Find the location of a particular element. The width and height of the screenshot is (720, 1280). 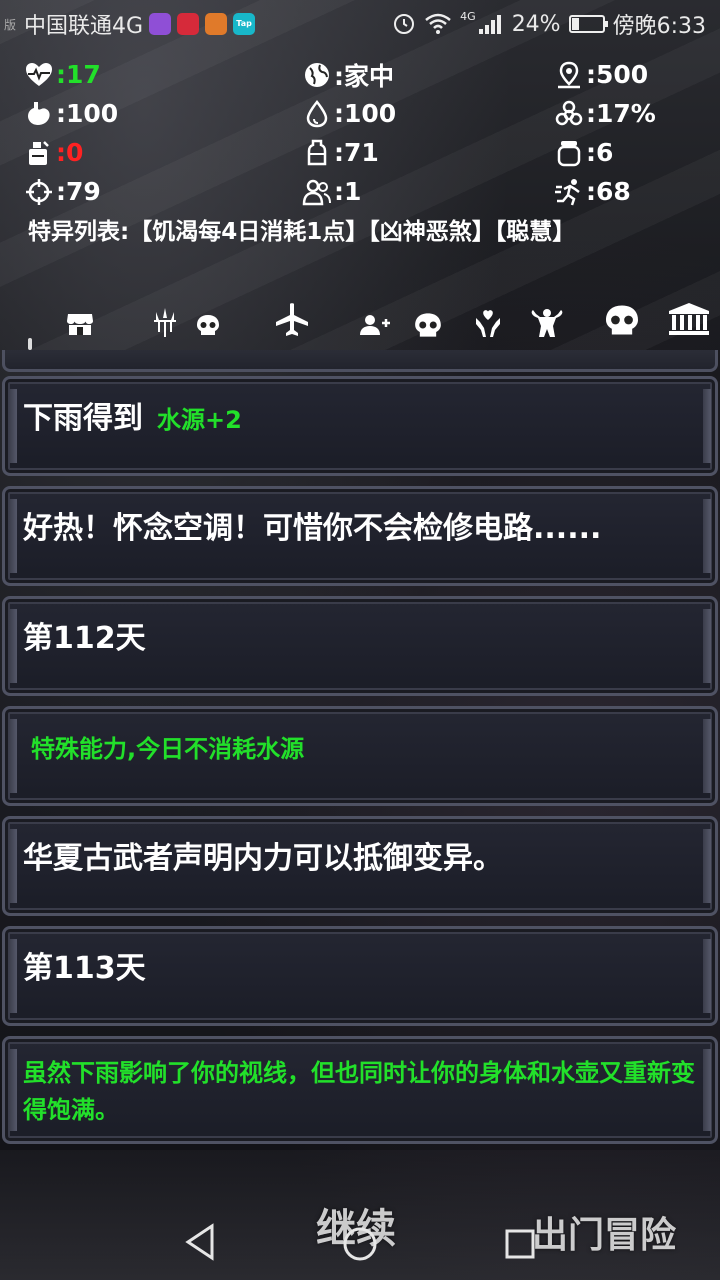

stomach-value: :100 is located at coordinates (87, 113).